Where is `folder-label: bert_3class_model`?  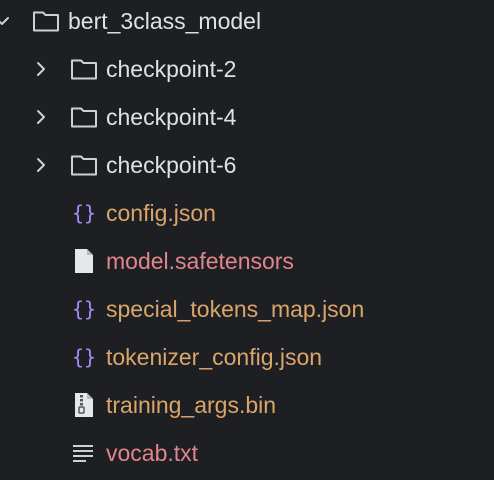
folder-label: bert_3class_model is located at coordinates (165, 21).